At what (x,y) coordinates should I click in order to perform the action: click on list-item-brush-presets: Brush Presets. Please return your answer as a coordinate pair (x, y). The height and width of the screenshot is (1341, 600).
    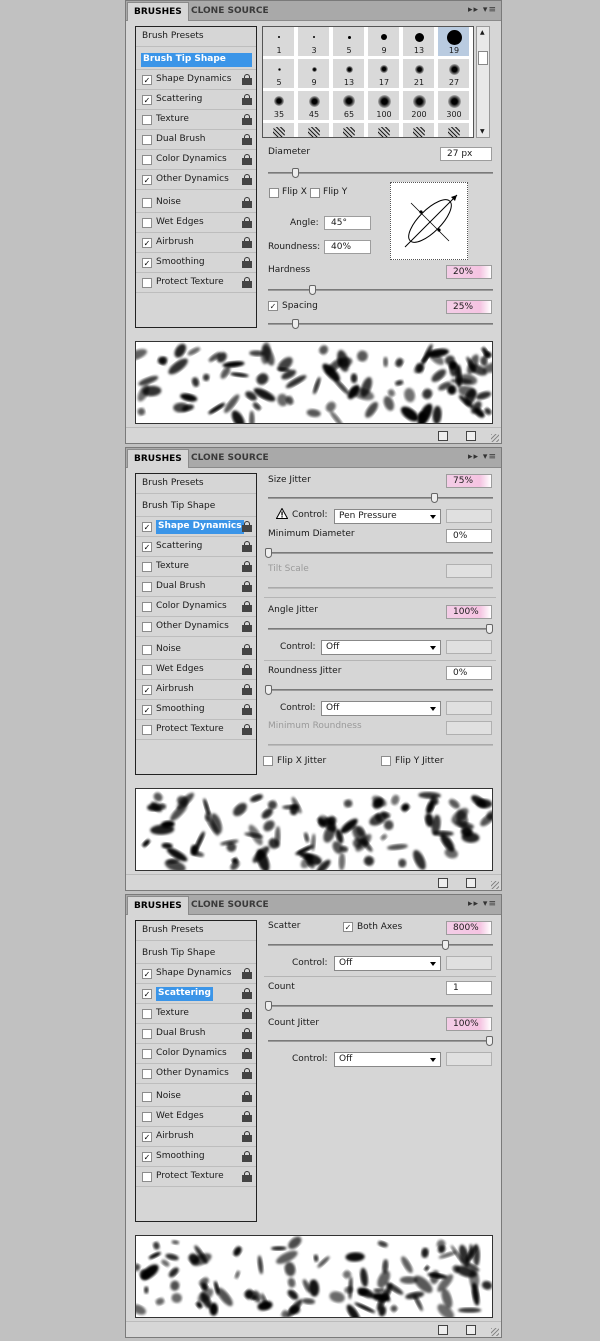
    Looking at the image, I should click on (196, 37).